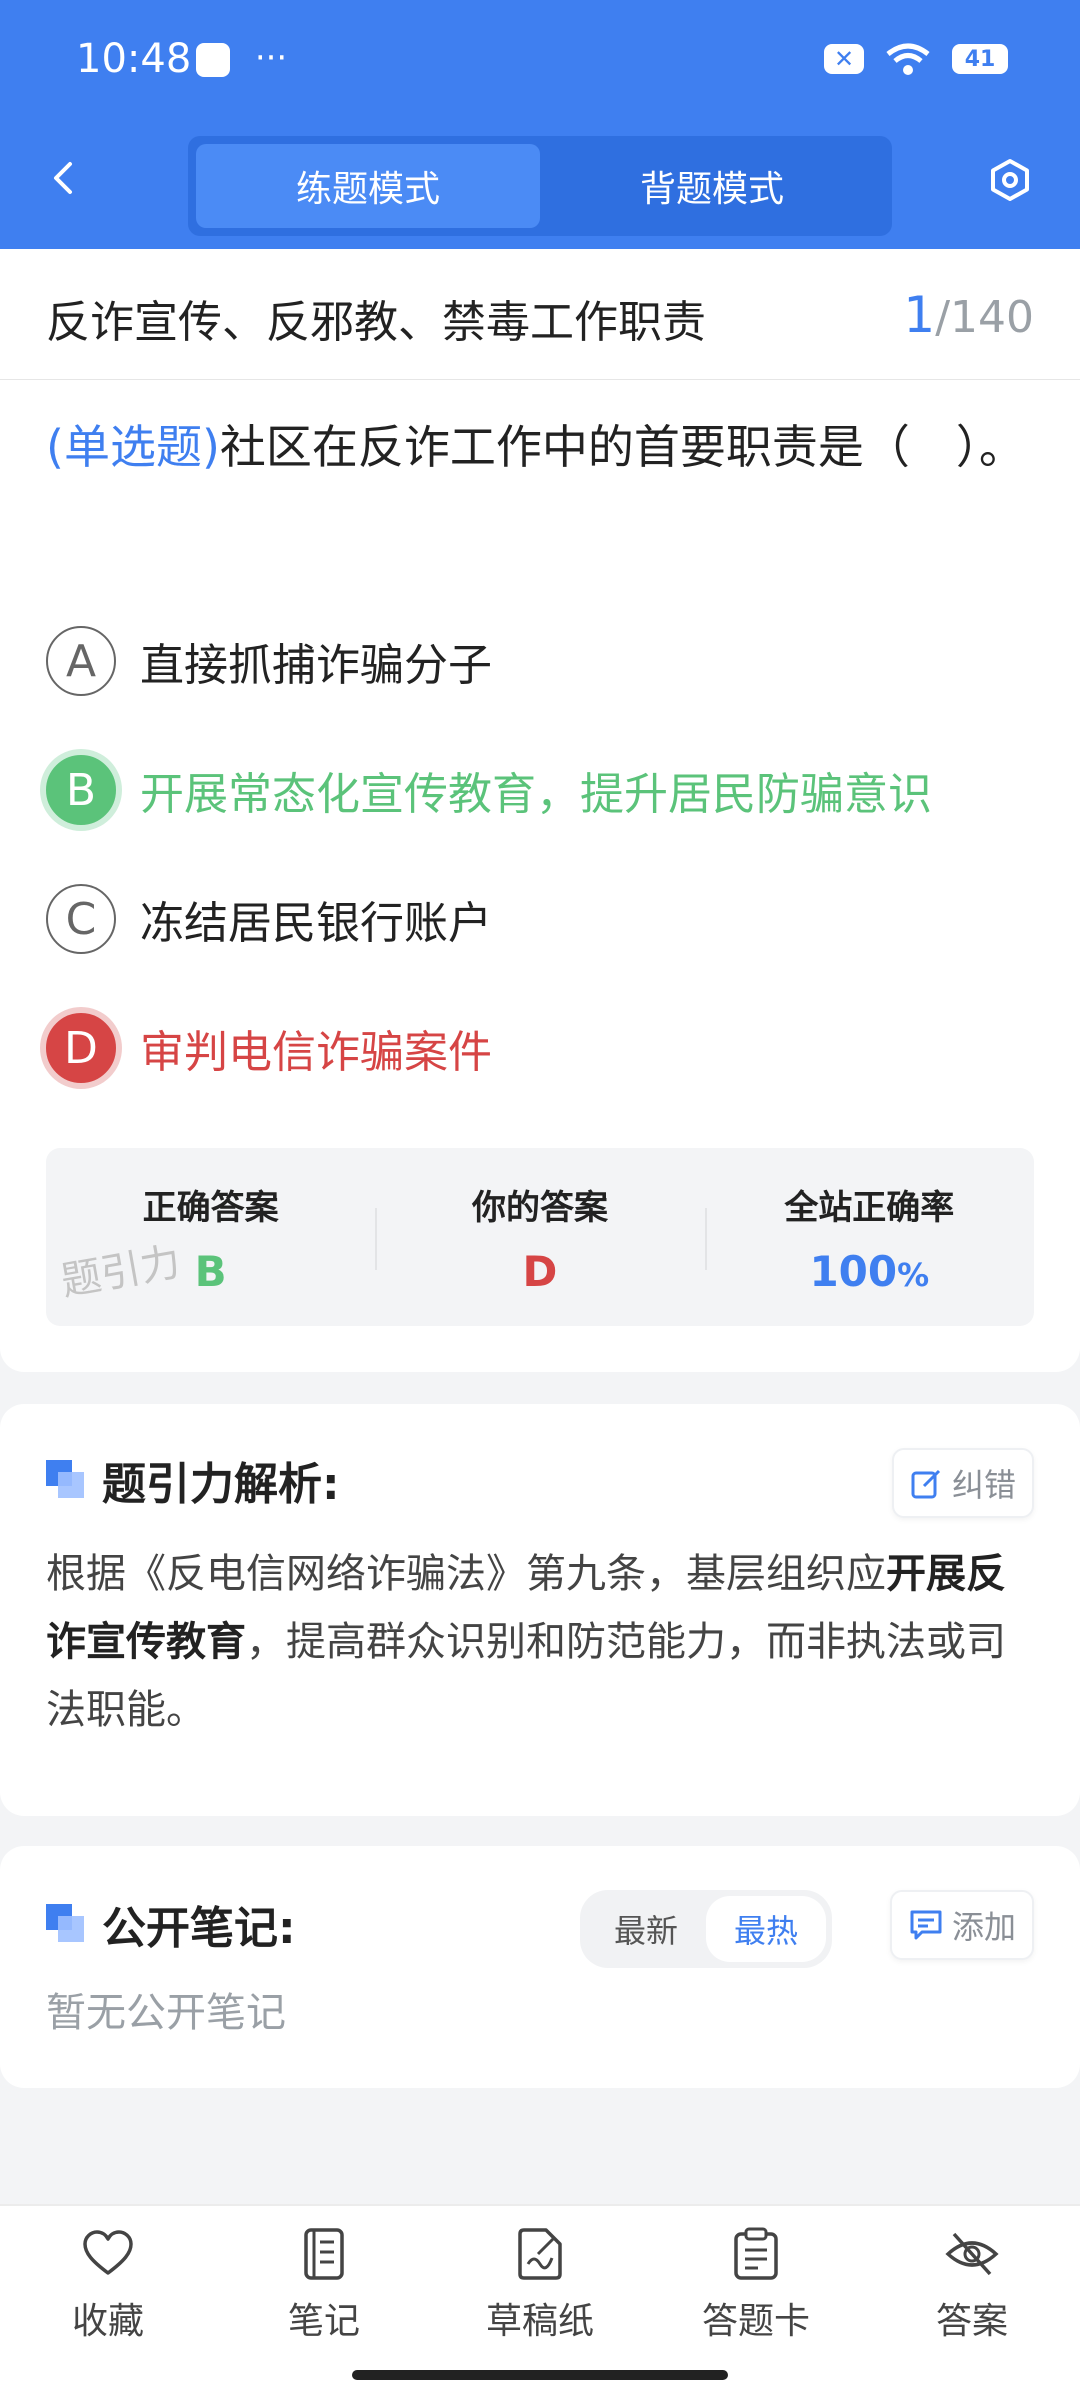 This screenshot has width=1080, height=2402. What do you see at coordinates (646, 1929) in the screenshot?
I see `sort-latest: 最新` at bounding box center [646, 1929].